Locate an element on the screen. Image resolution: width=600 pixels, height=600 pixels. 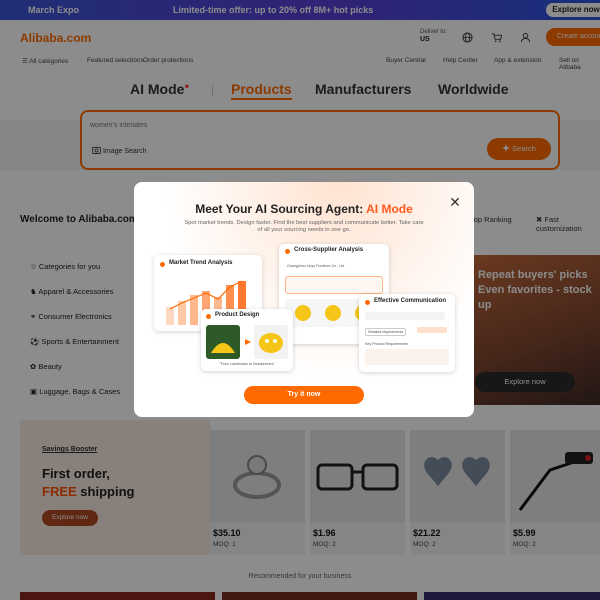
supplier-icon is located at coordinates (287, 251).